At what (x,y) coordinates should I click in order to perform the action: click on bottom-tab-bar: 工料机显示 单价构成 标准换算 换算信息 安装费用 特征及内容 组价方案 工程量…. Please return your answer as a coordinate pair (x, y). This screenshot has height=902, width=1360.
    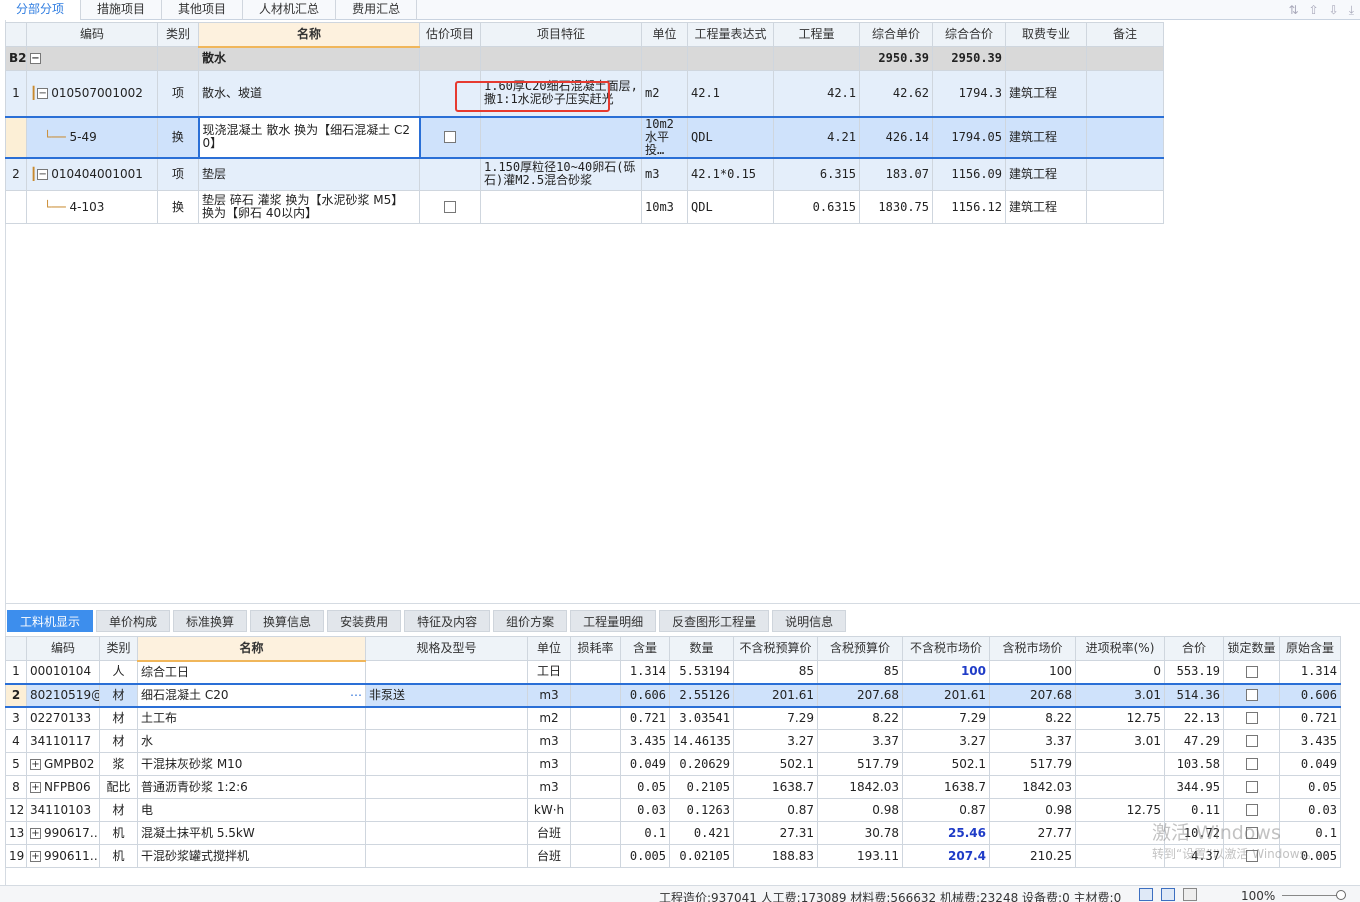
    Looking at the image, I should click on (427, 621).